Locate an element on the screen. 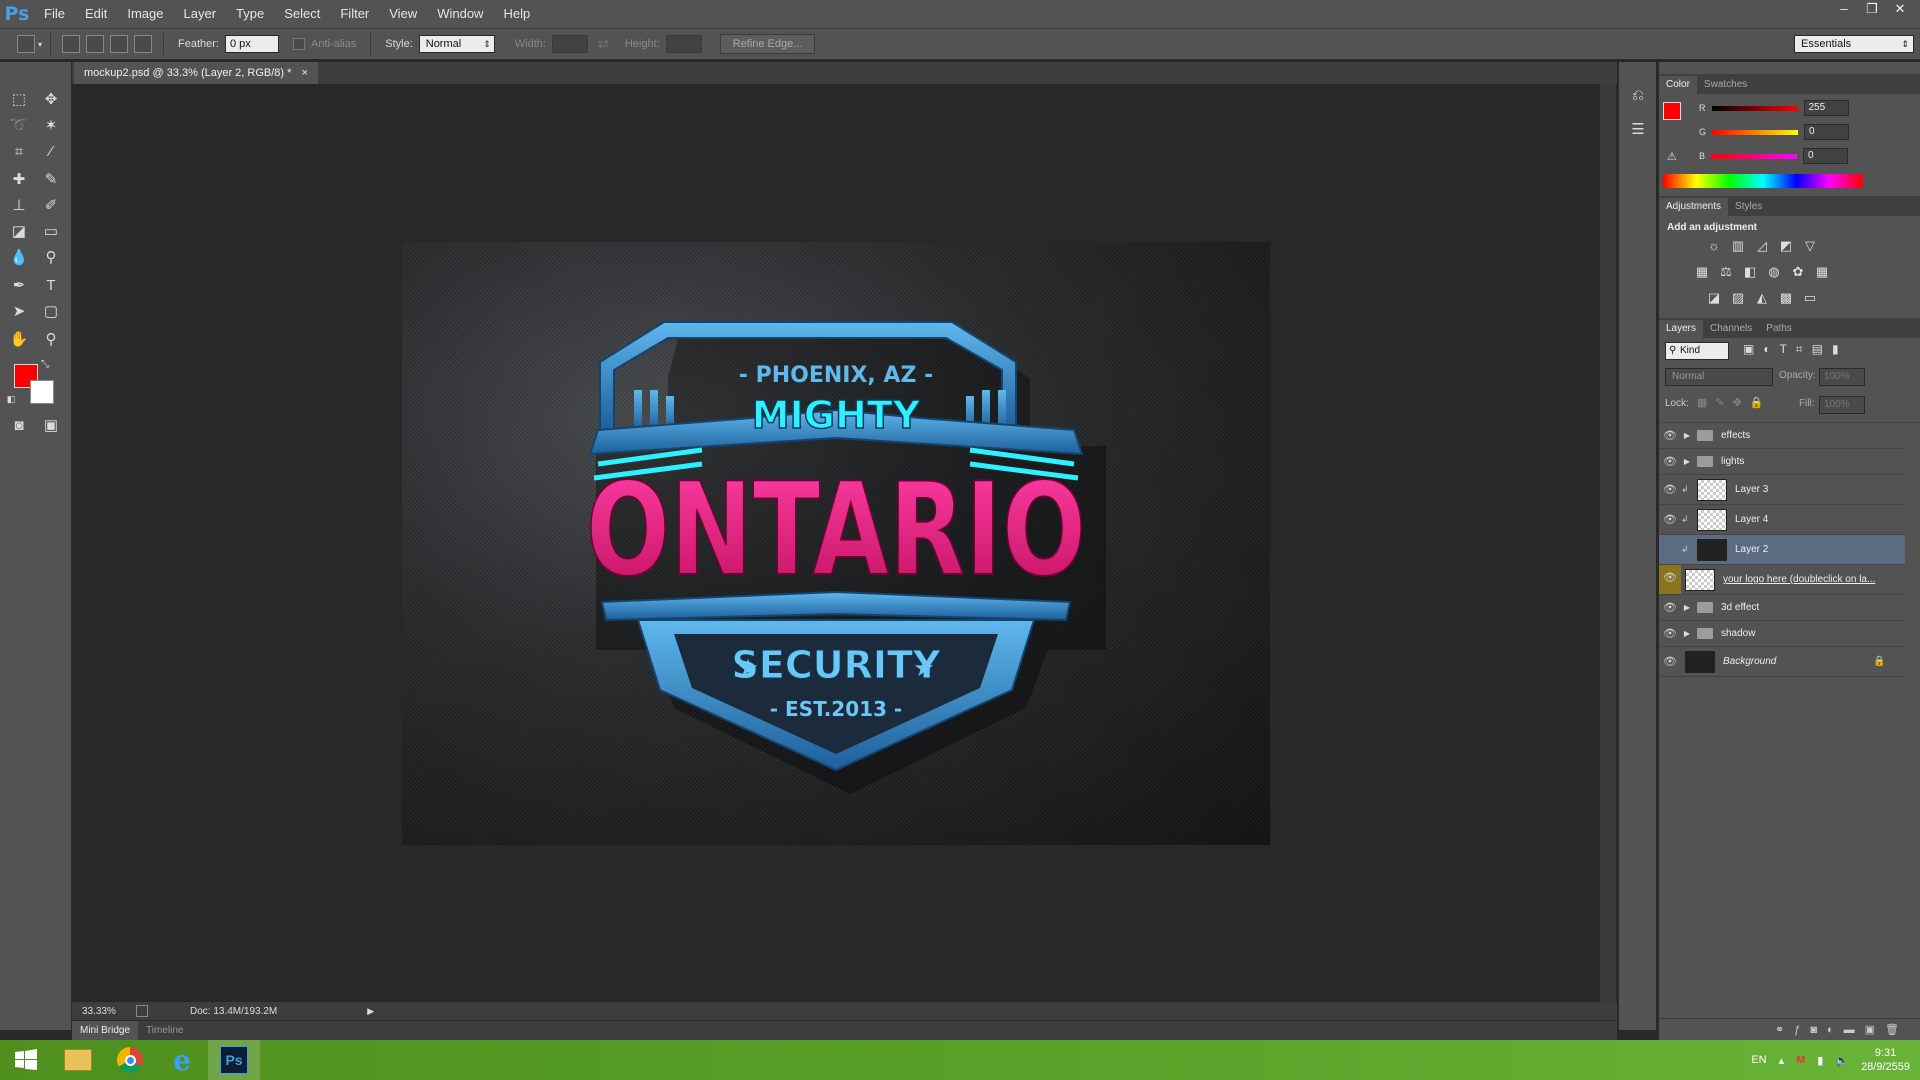  green-value-input: 0 is located at coordinates (1827, 132).